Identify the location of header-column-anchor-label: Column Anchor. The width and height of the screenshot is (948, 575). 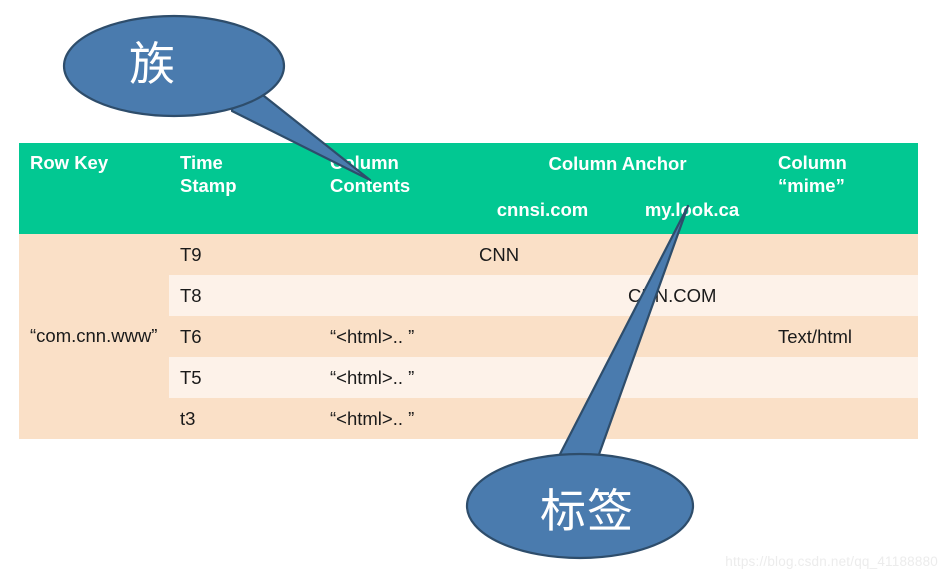
(617, 163).